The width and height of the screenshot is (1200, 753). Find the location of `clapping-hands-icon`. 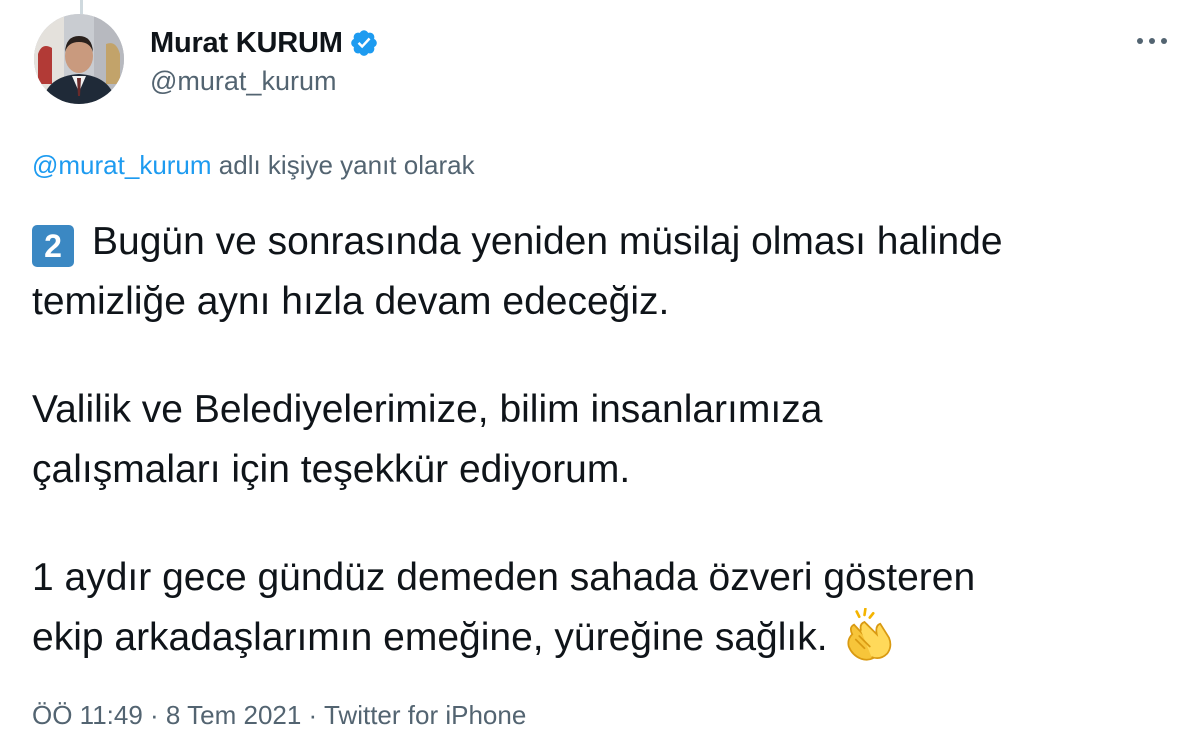

clapping-hands-icon is located at coordinates (869, 634).